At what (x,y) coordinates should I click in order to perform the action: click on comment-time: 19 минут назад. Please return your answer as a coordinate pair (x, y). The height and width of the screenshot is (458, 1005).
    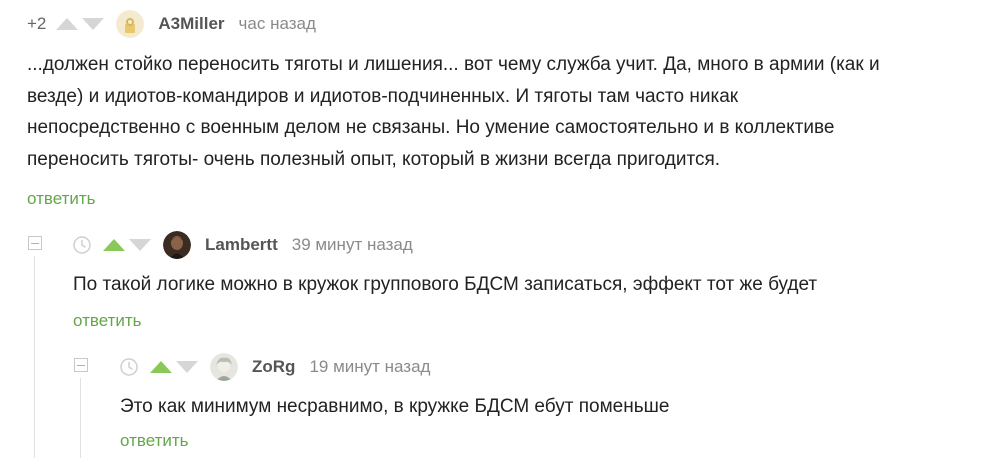
    Looking at the image, I should click on (370, 366).